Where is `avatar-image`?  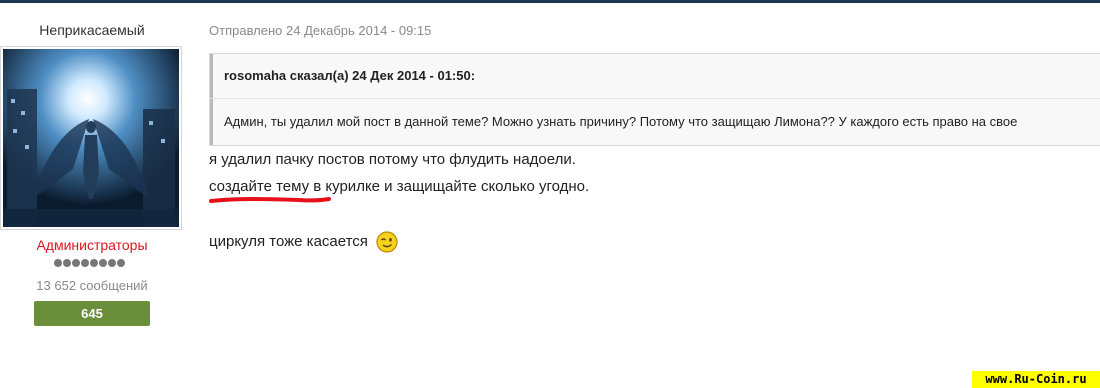
avatar-image is located at coordinates (91, 138).